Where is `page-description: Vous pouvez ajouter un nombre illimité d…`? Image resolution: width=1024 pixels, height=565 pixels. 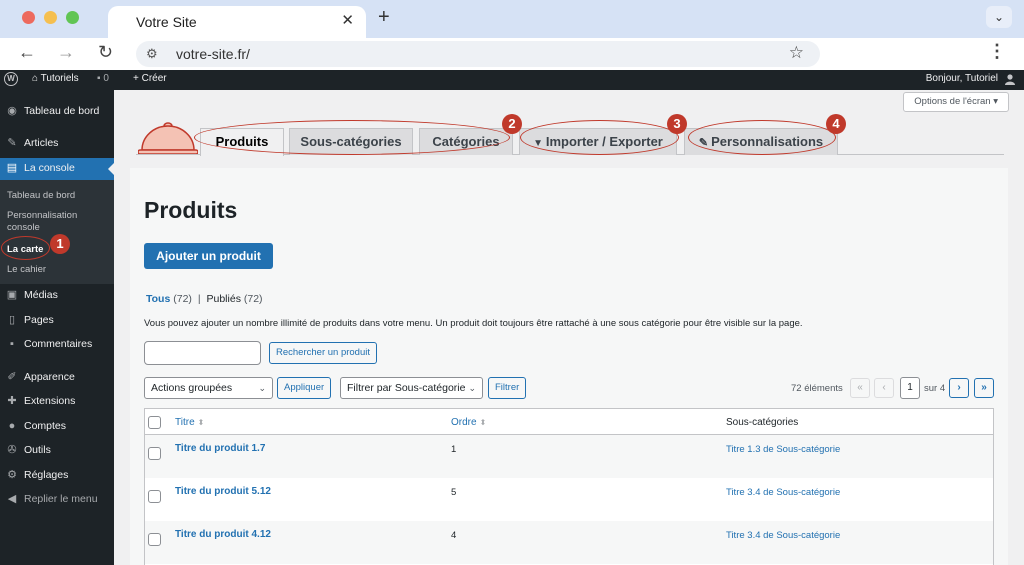
page-description: Vous pouvez ajouter un nombre illimité d… is located at coordinates (473, 323).